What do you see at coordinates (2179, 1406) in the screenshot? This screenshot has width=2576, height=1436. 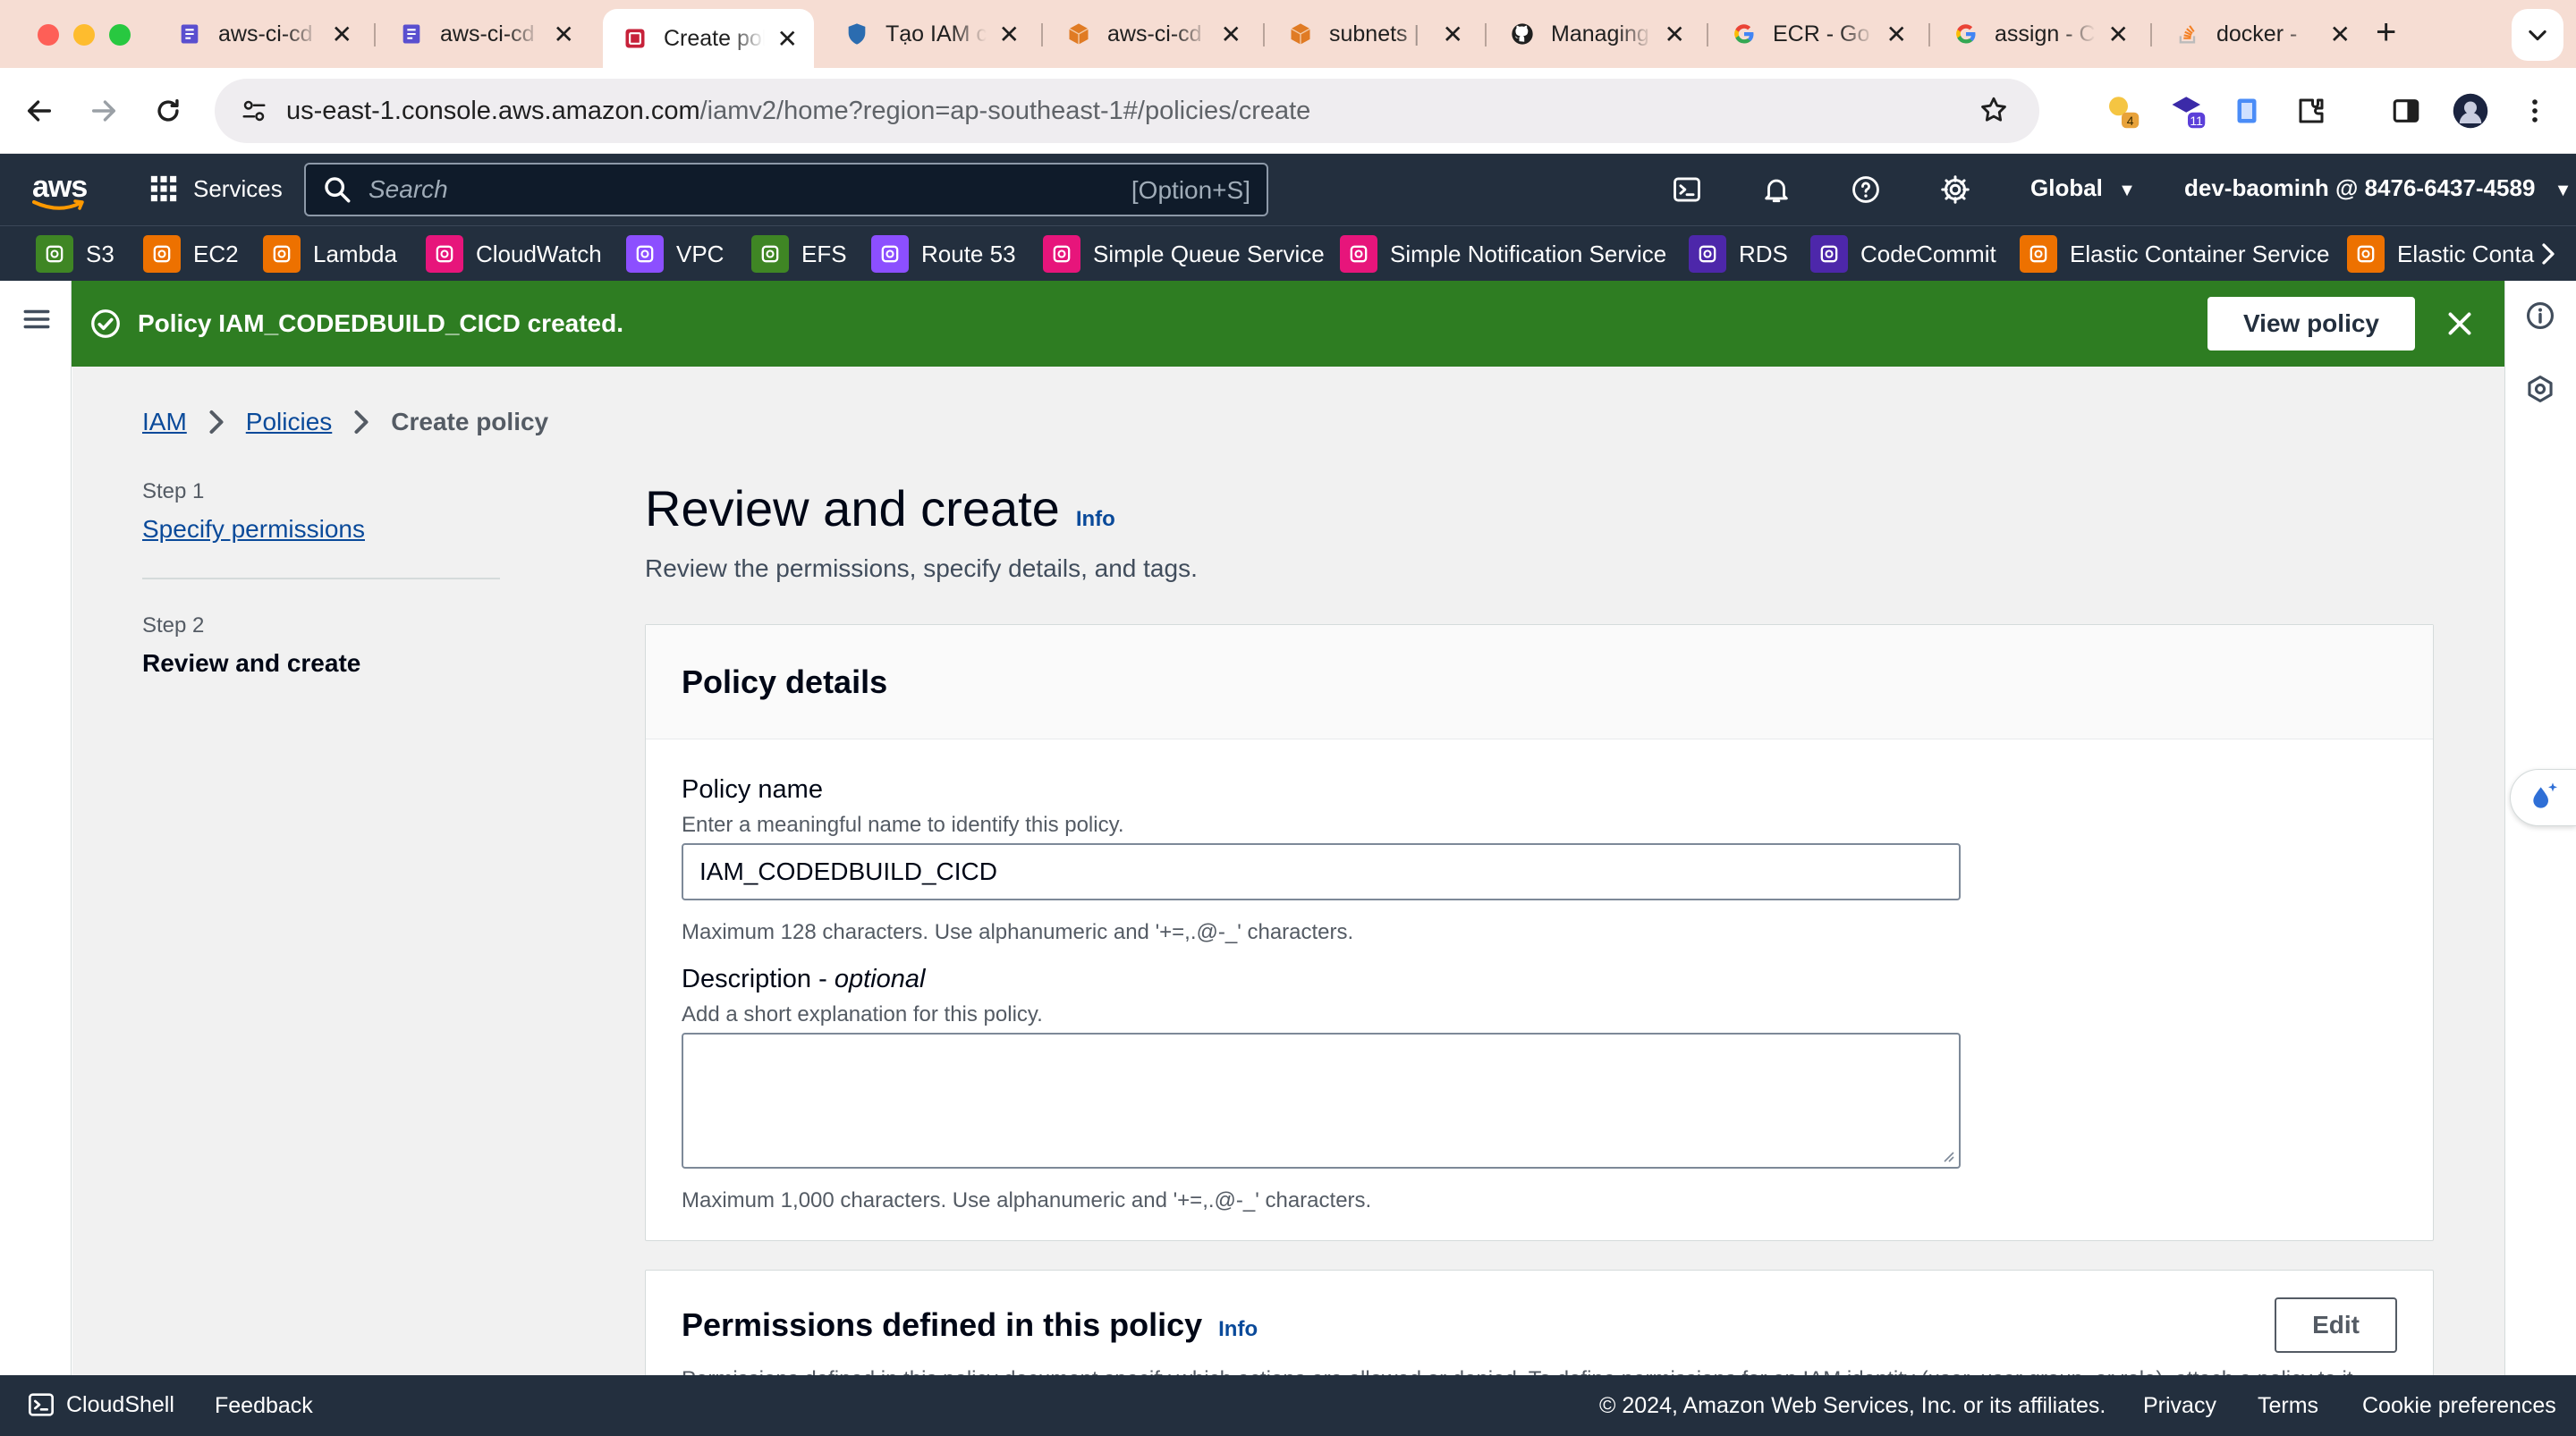 I see `privacy-link: Privacy` at bounding box center [2179, 1406].